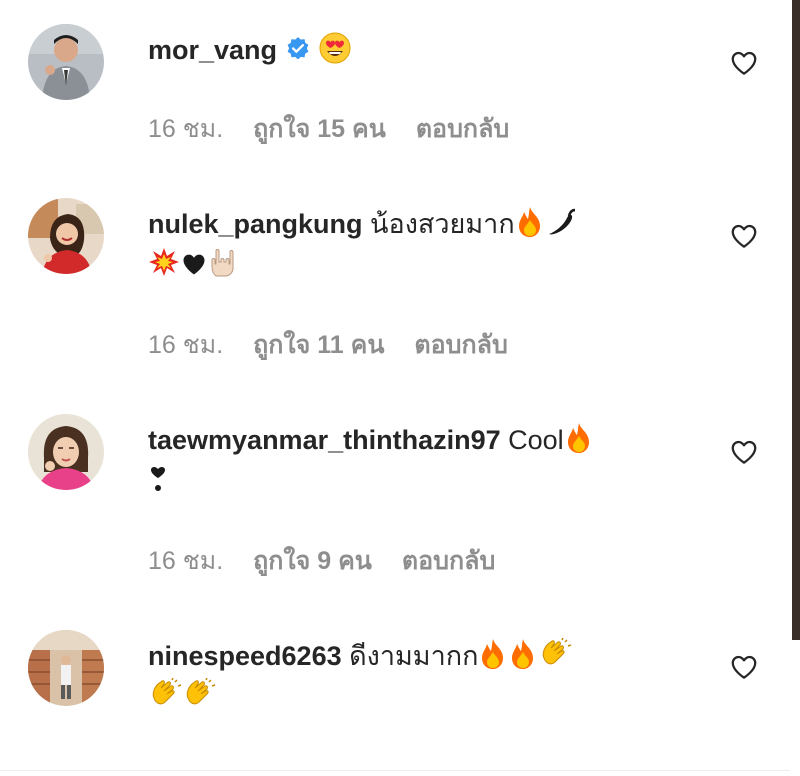 The width and height of the screenshot is (800, 776). I want to click on collision-icon, so click(164, 267).